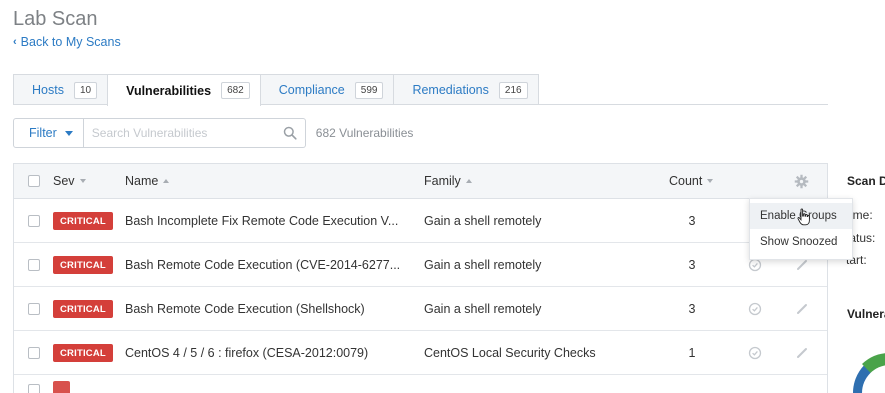  I want to click on search-box, so click(194, 133).